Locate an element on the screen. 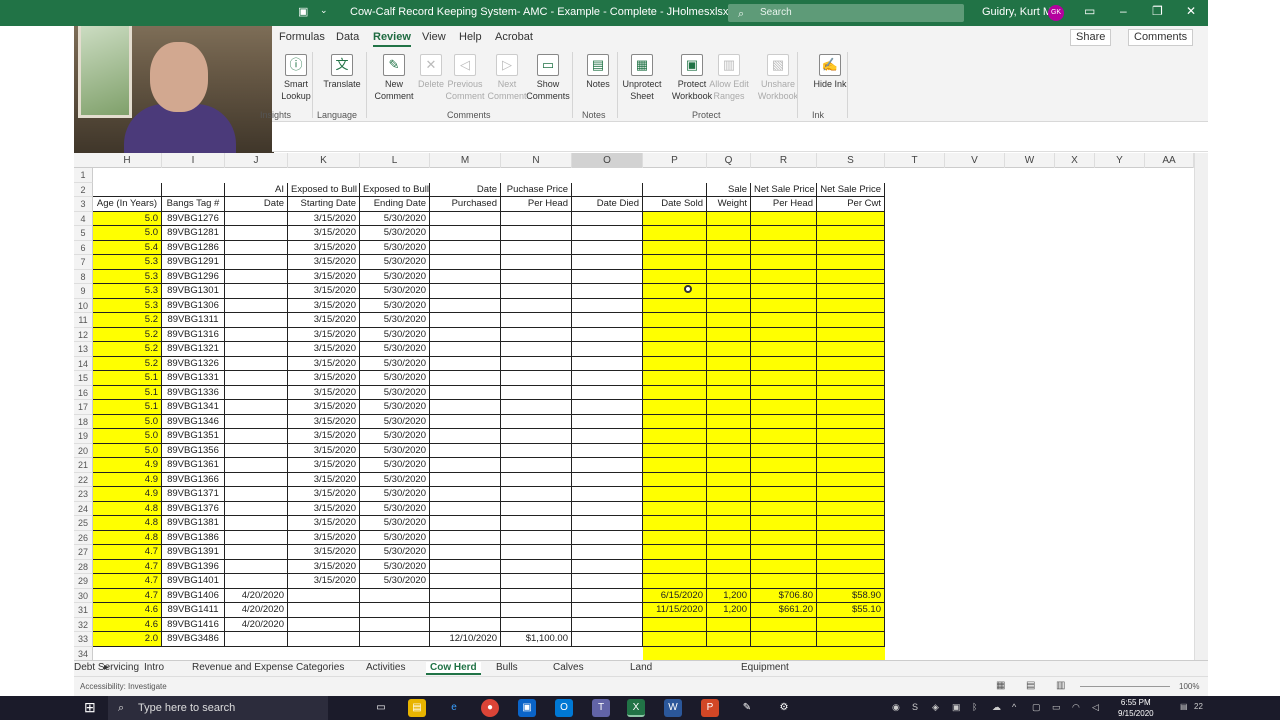 The width and height of the screenshot is (1280, 720). cell-P: 11/15/2020 is located at coordinates (675, 610).